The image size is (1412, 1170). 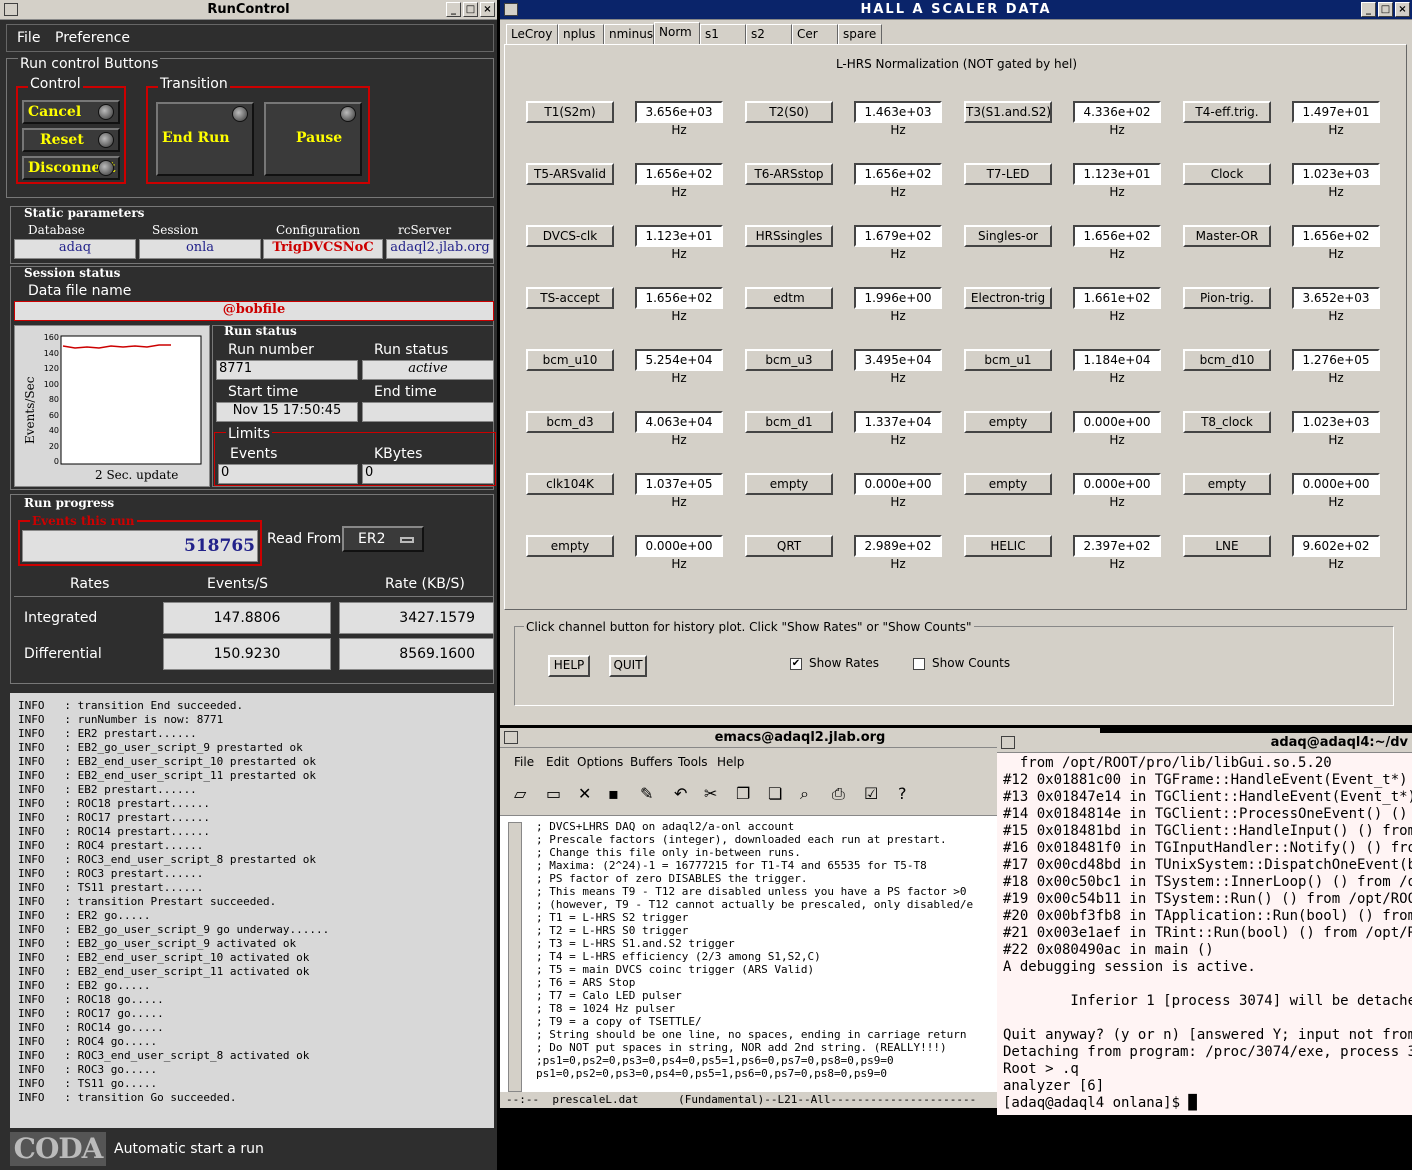 What do you see at coordinates (769, 34) in the screenshot?
I see `tab-s2: s2` at bounding box center [769, 34].